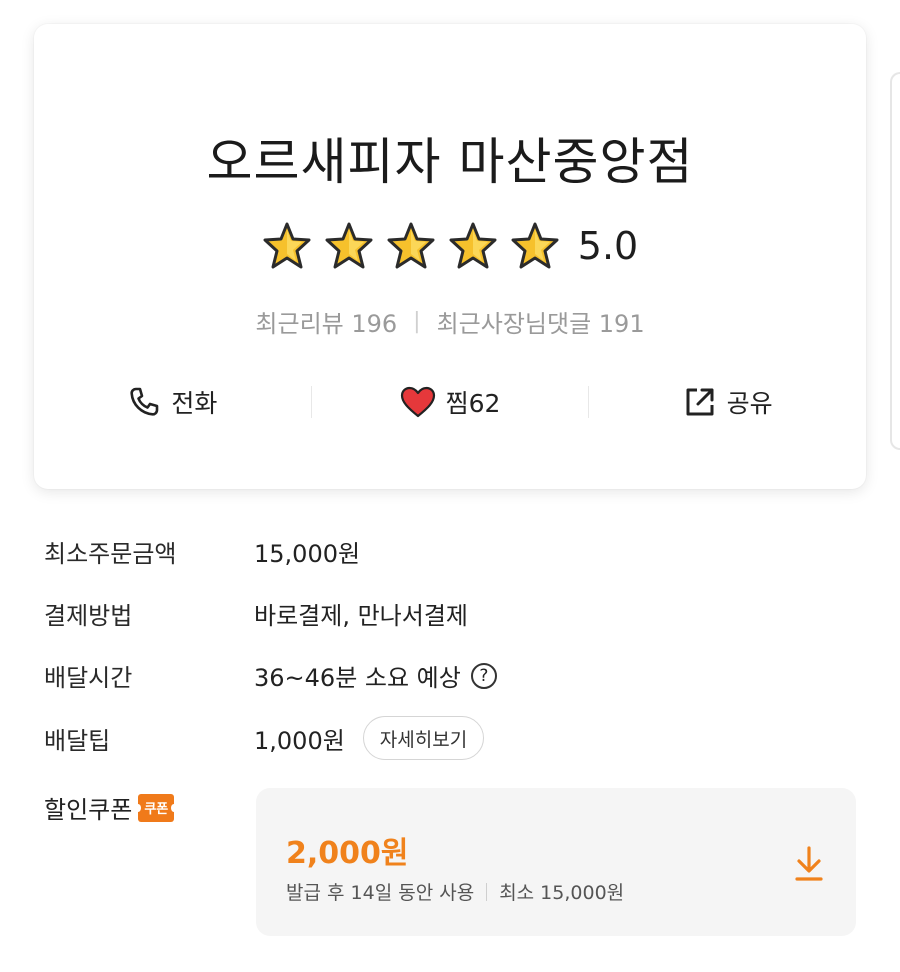 This screenshot has width=900, height=972. I want to click on review-stats: 최근리뷰 196 | 최근사장님댓글 191, so click(450, 321).